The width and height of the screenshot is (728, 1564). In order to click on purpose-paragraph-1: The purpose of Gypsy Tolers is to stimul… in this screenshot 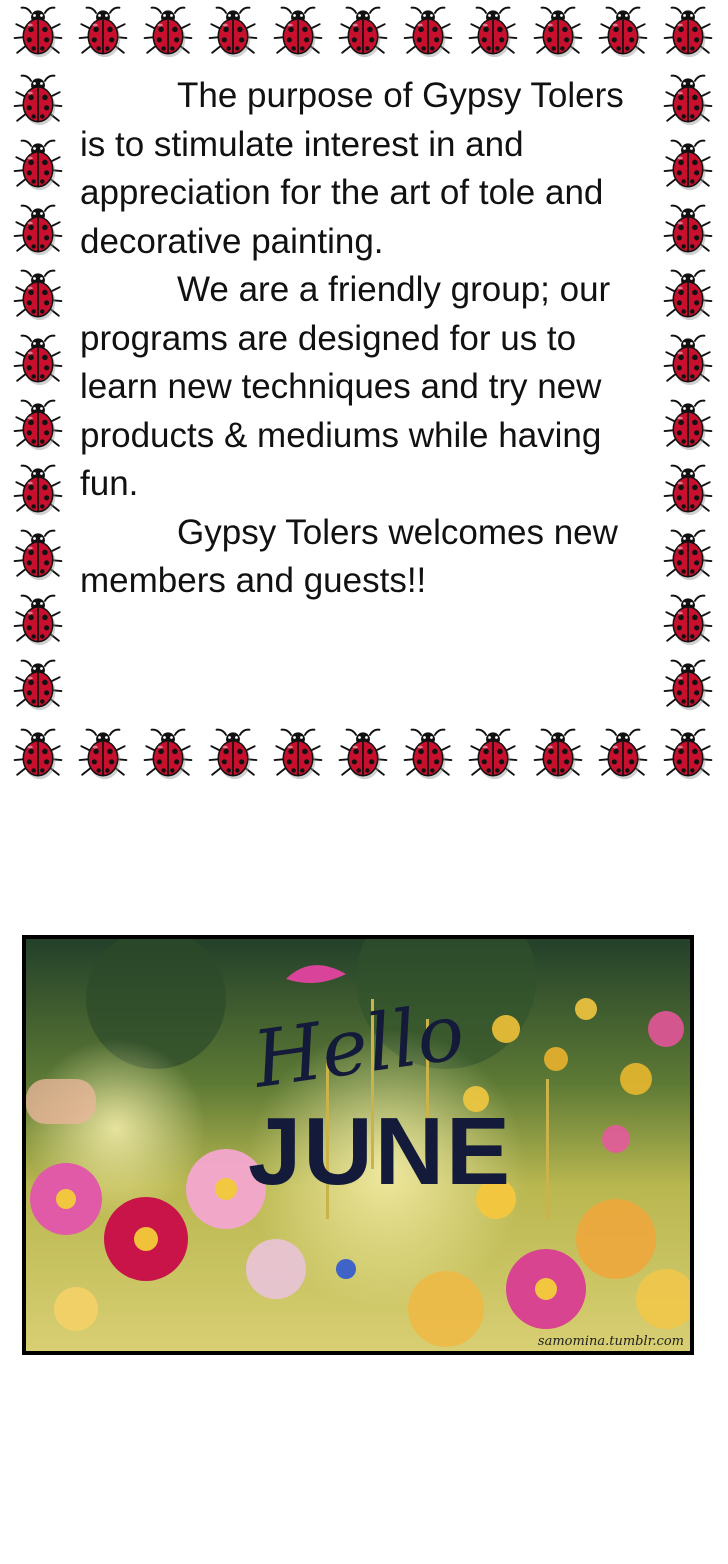, I will do `click(352, 168)`.